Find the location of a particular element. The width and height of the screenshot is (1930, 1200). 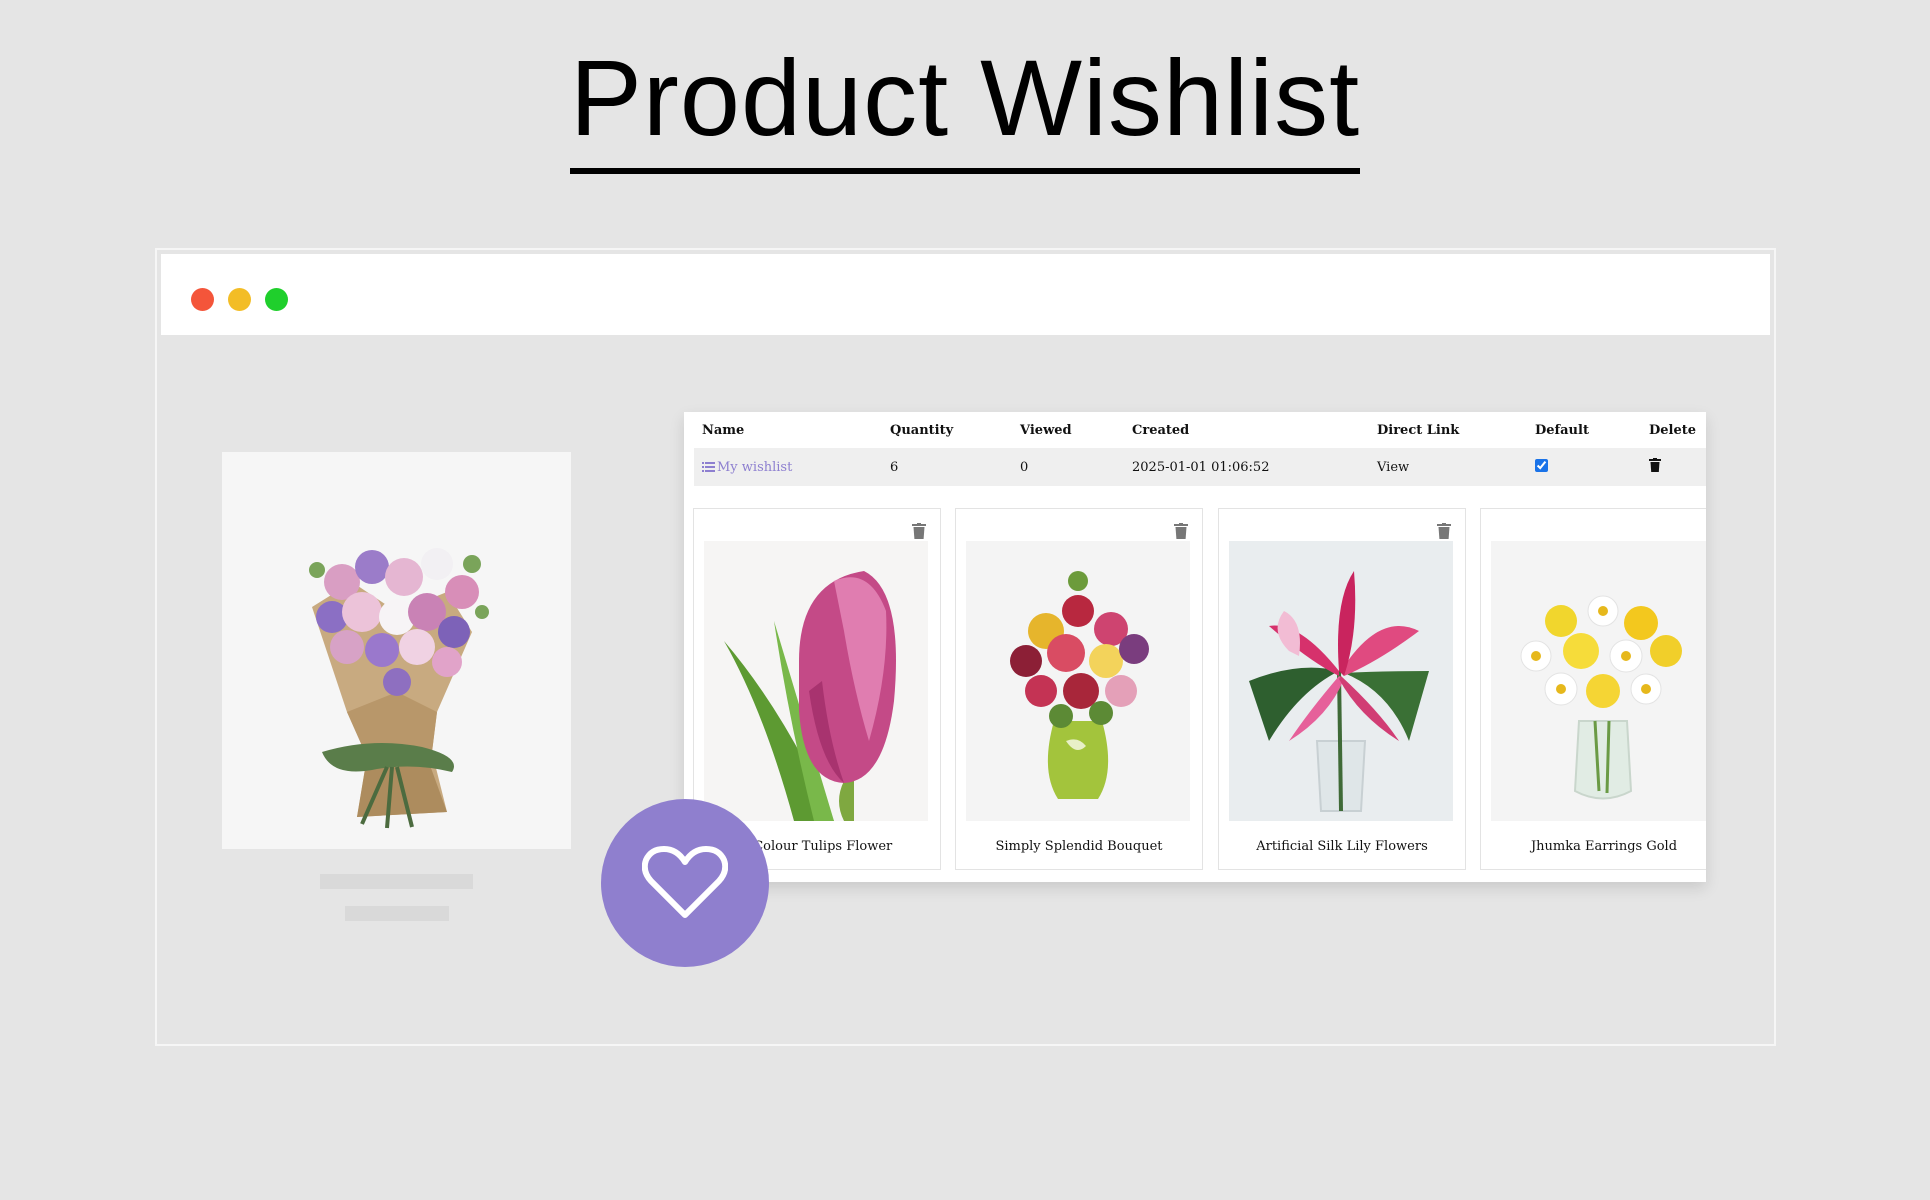

page-title: Product Wishlist is located at coordinates (965, 107).